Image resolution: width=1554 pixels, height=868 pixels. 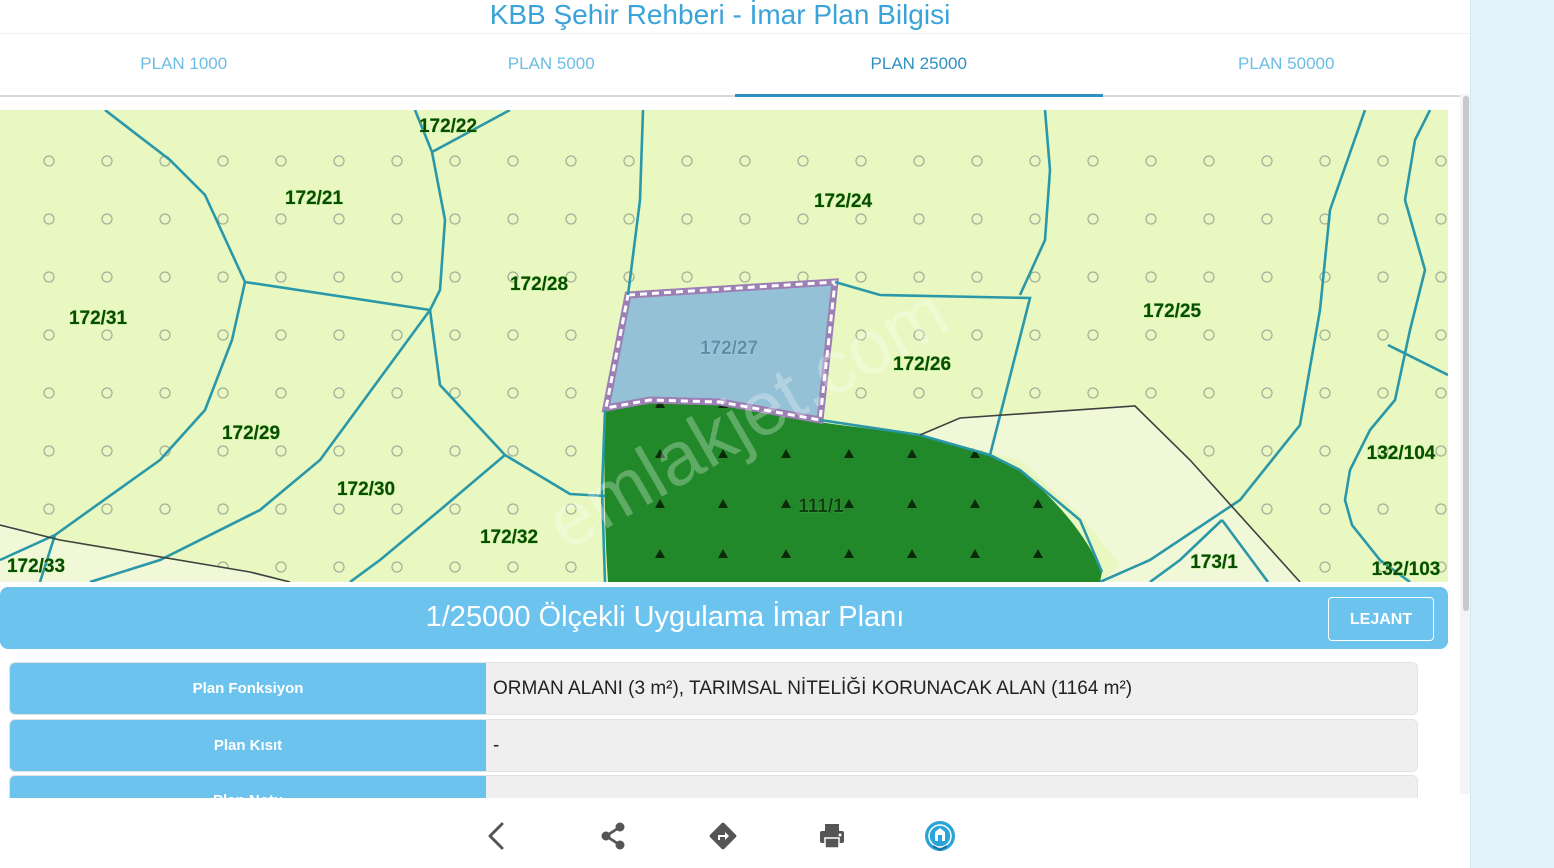 I want to click on parcel-label: 172/21, so click(x=314, y=198).